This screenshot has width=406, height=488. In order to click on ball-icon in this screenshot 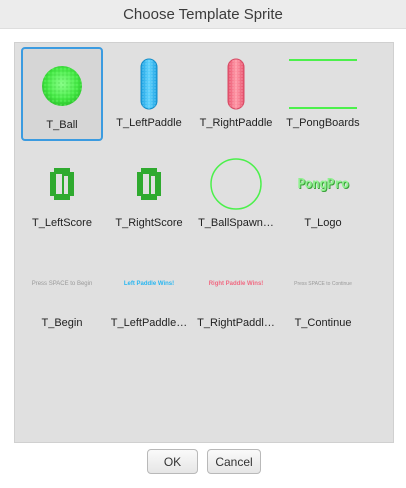, I will do `click(62, 86)`.